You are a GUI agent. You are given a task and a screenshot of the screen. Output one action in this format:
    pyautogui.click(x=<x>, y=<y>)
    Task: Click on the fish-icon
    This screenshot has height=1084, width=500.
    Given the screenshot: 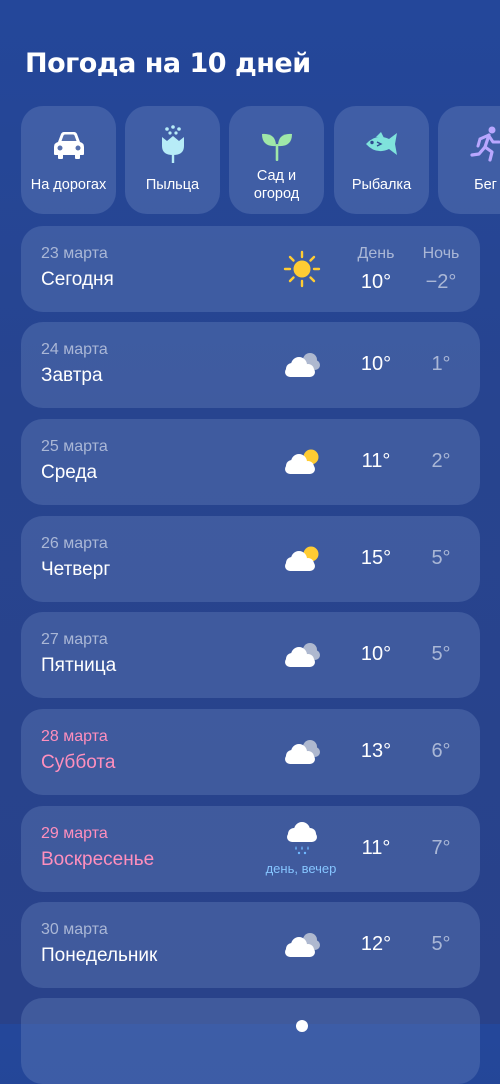 What is the action you would take?
    pyautogui.click(x=381, y=144)
    